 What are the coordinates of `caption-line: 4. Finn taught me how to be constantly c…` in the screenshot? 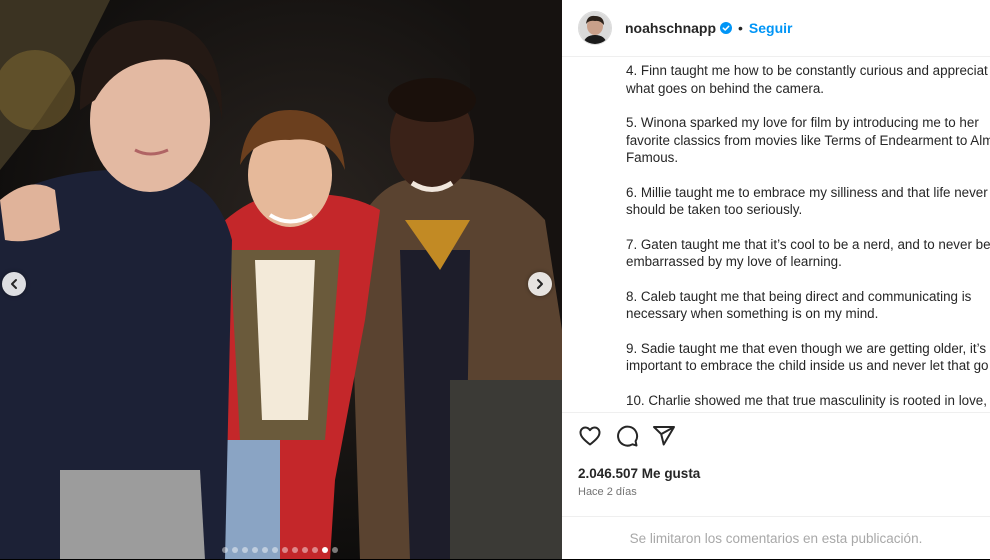 It's located at (807, 70).